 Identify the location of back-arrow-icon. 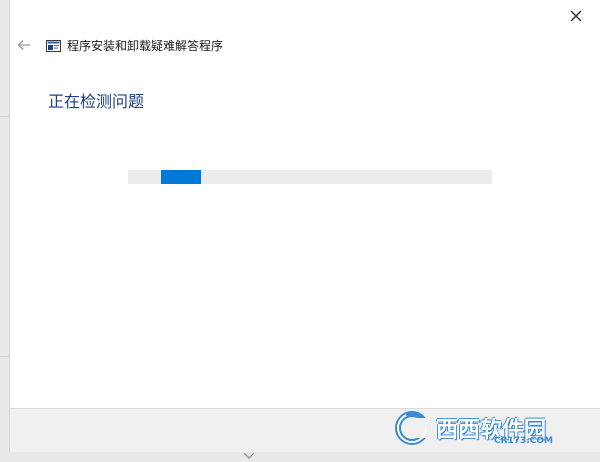
(23, 45).